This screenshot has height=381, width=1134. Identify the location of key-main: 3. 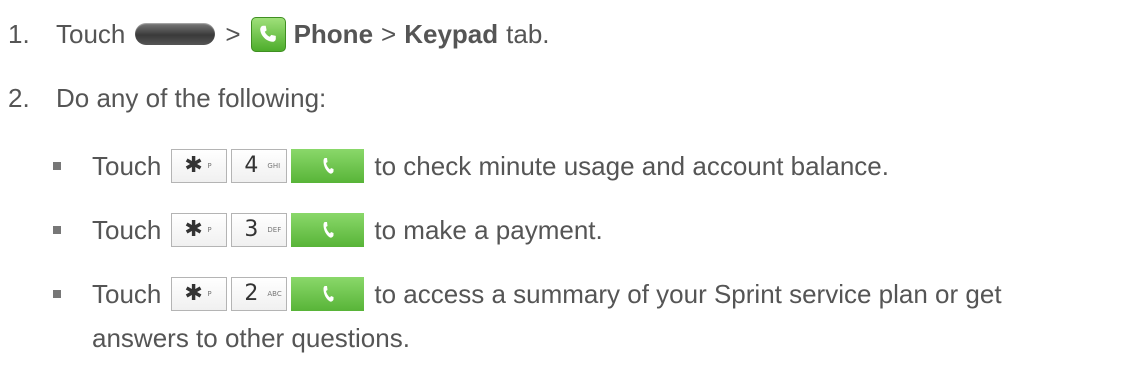
(251, 229).